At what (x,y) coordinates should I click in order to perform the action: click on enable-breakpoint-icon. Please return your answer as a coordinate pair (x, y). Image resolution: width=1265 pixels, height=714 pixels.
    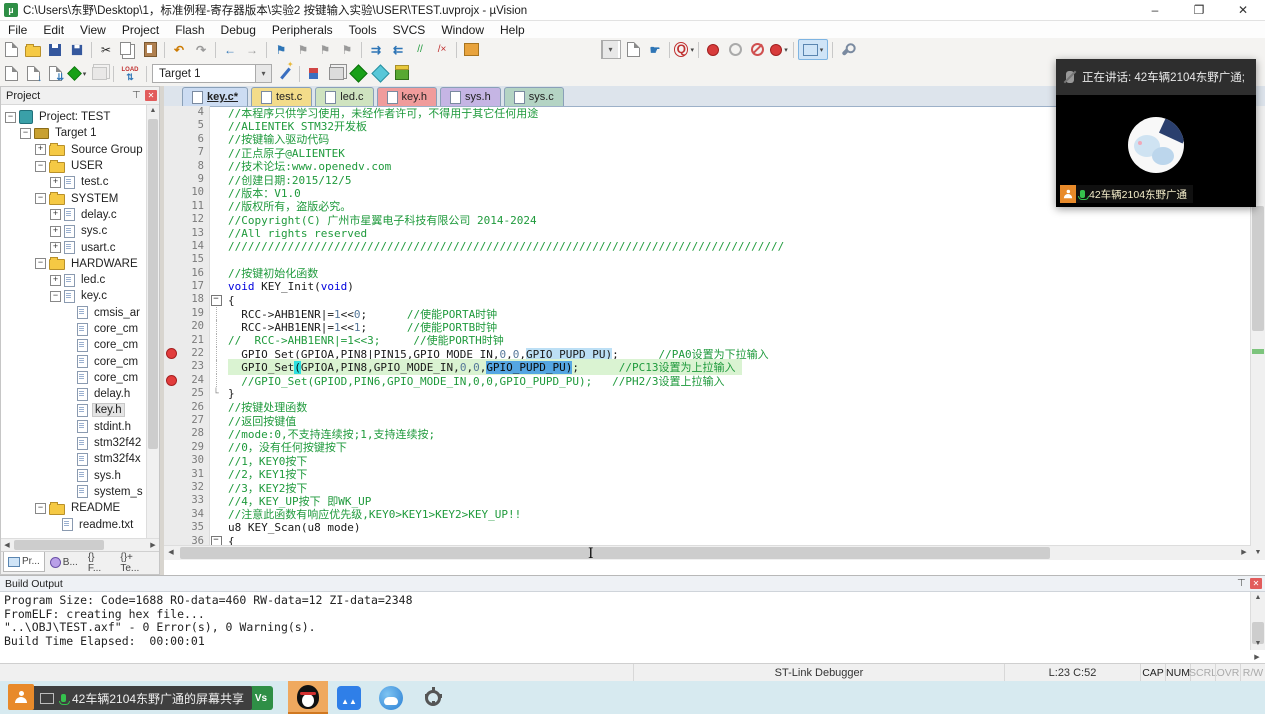
    Looking at the image, I should click on (735, 49).